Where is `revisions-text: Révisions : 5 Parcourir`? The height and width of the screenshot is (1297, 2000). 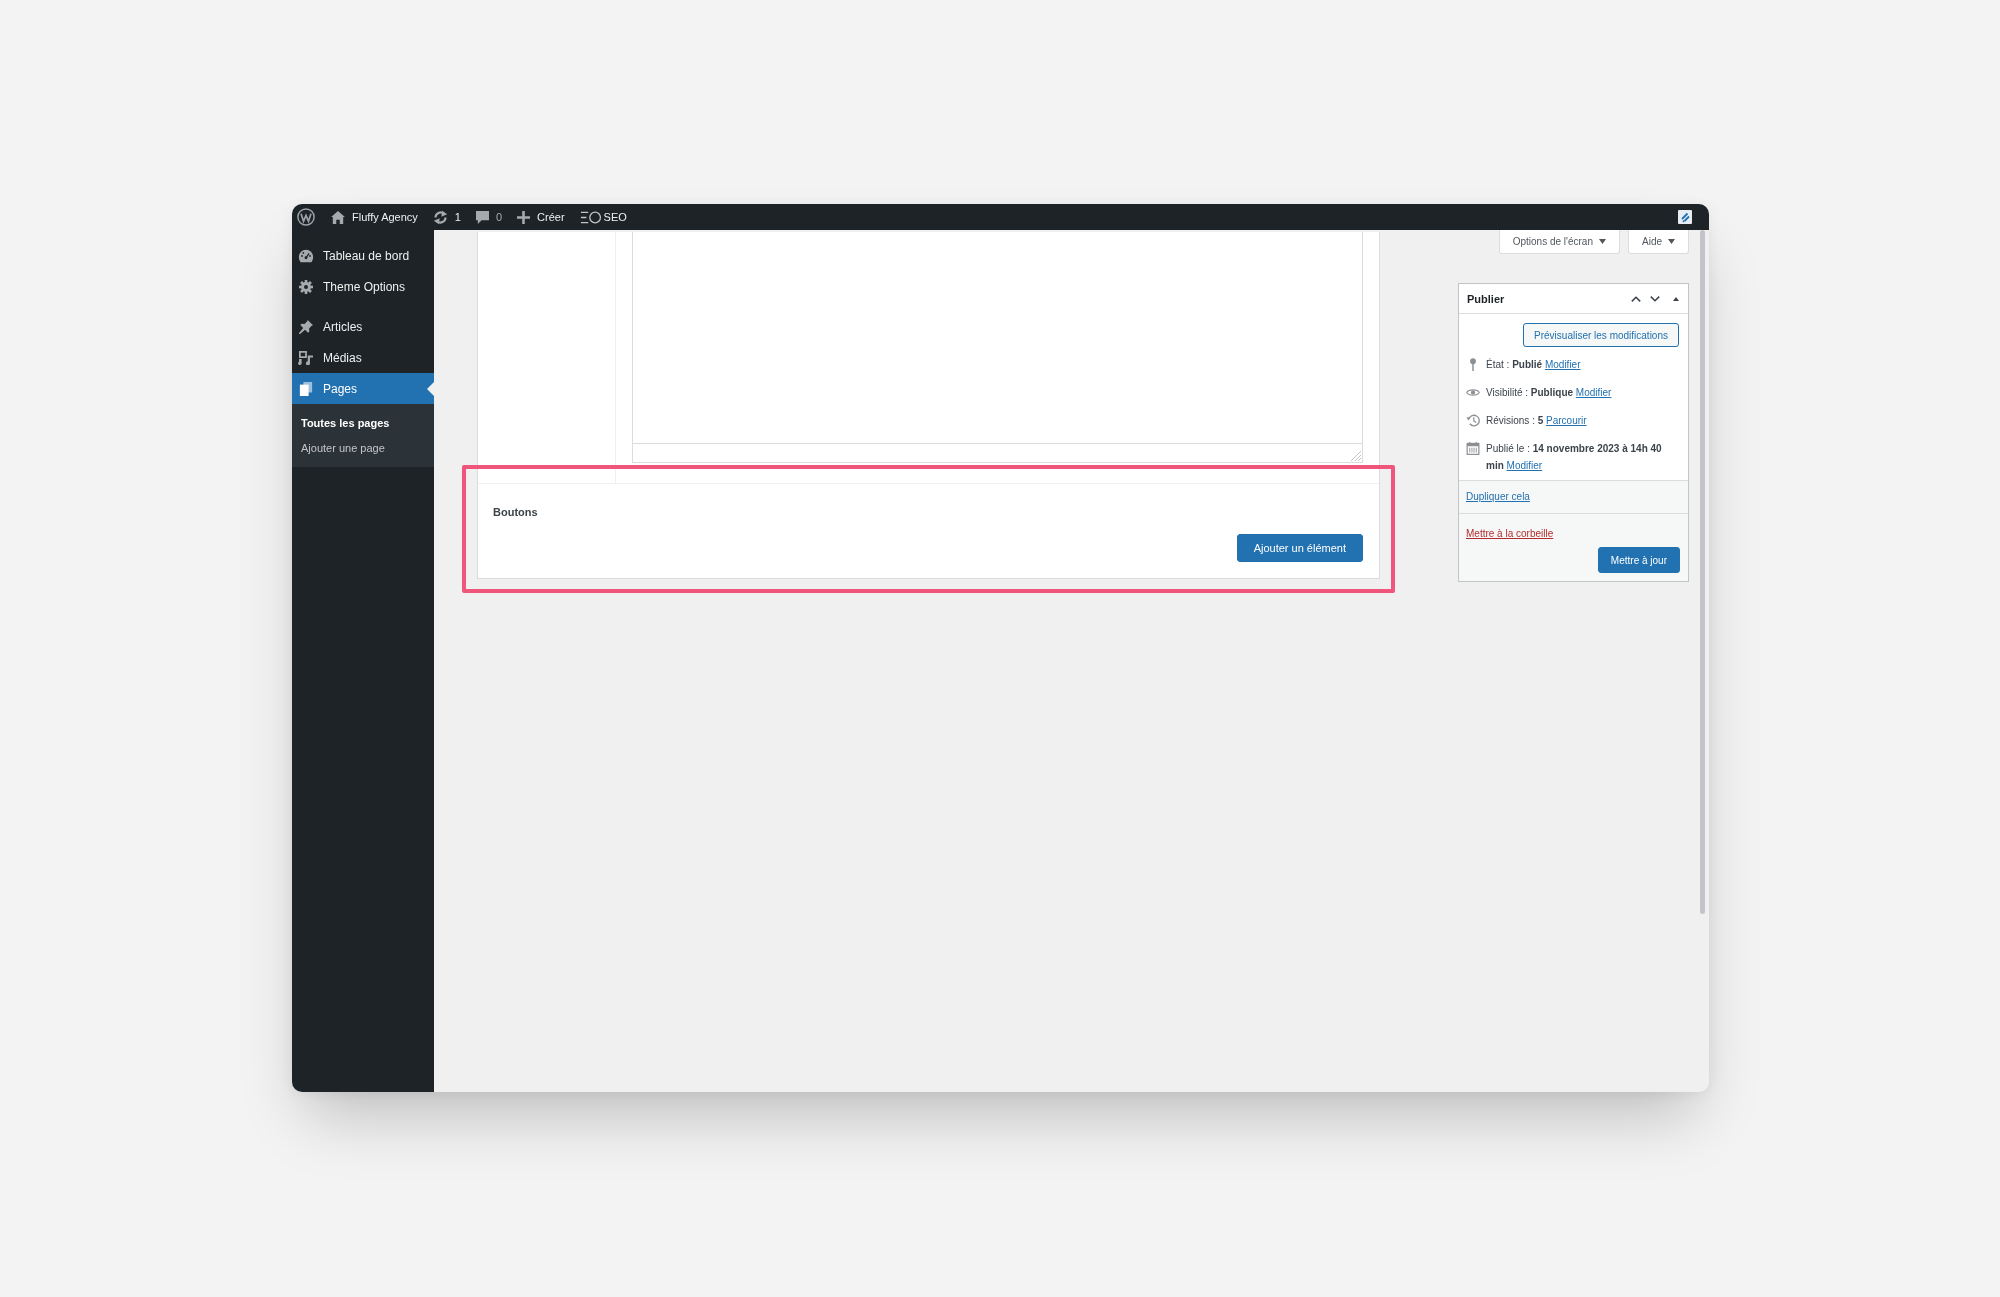
revisions-text: Révisions : 5 Parcourir is located at coordinates (1536, 421).